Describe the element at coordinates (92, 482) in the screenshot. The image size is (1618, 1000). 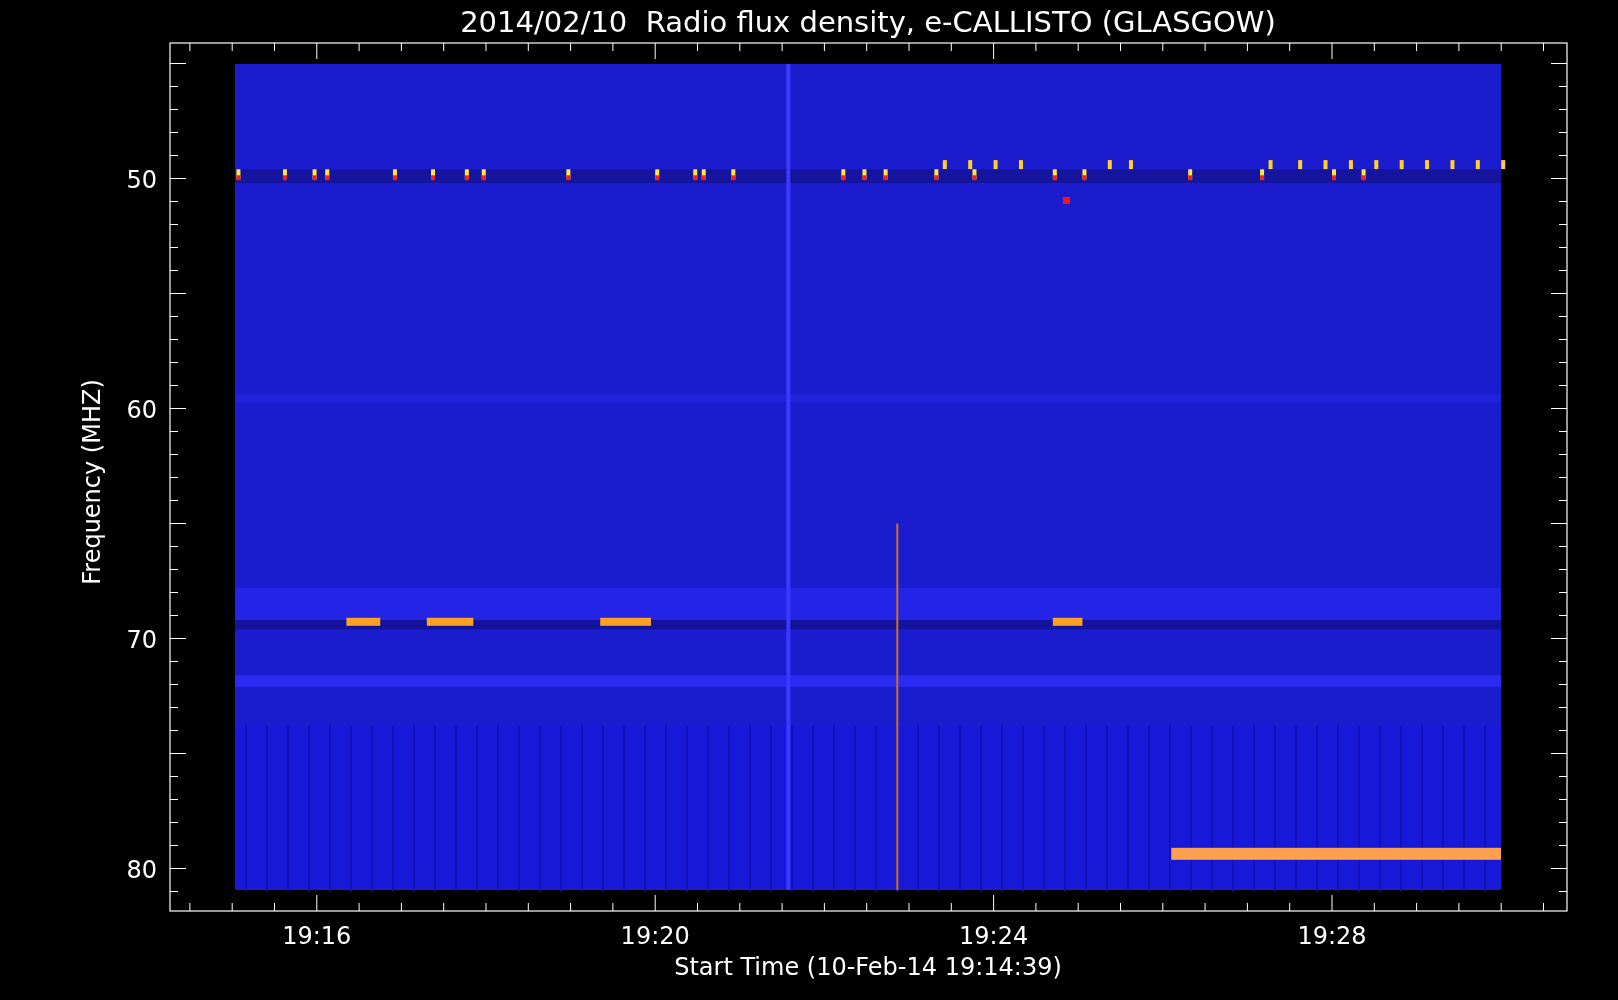
I see `y-axis-label: Frequency (MHZ)` at that location.